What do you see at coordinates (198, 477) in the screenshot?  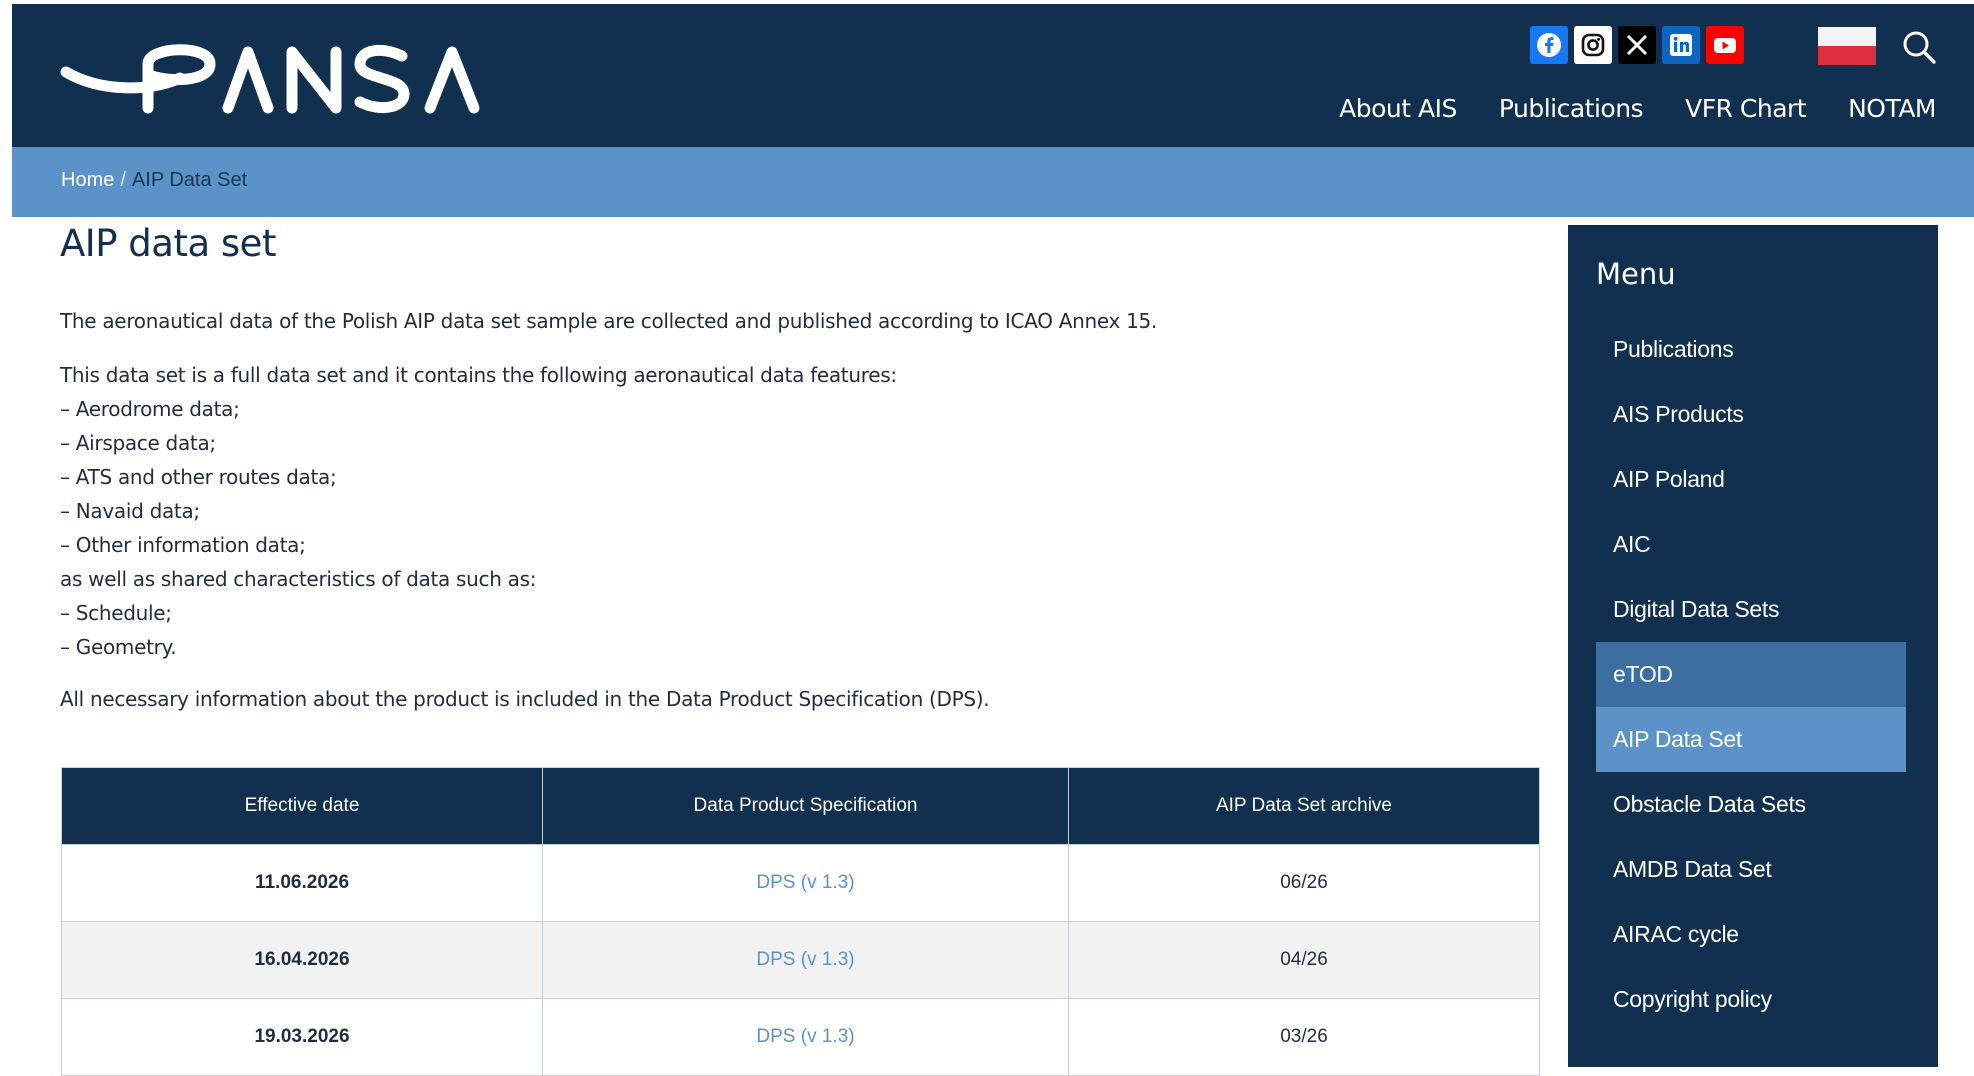 I see `list-item: – ATS and other routes data;` at bounding box center [198, 477].